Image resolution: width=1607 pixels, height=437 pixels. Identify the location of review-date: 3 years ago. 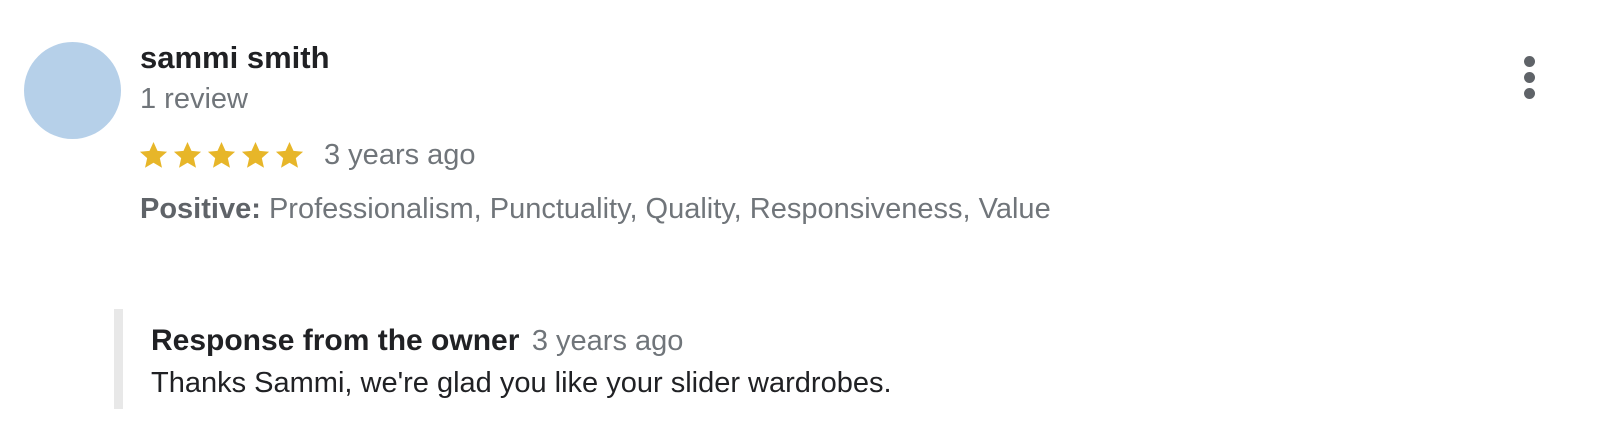
(400, 154).